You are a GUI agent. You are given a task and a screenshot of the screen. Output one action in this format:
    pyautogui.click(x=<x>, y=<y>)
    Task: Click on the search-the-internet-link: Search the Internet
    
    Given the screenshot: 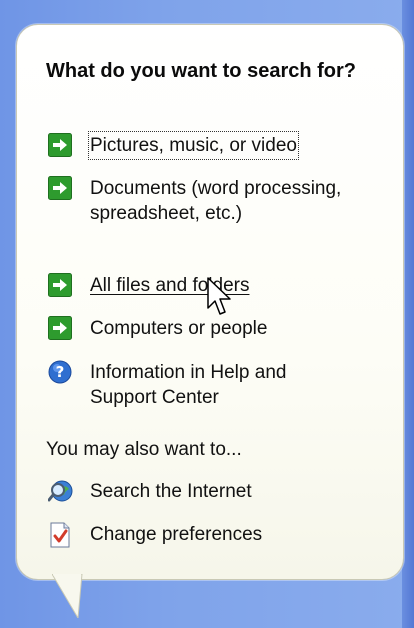 What is the action you would take?
    pyautogui.click(x=208, y=491)
    